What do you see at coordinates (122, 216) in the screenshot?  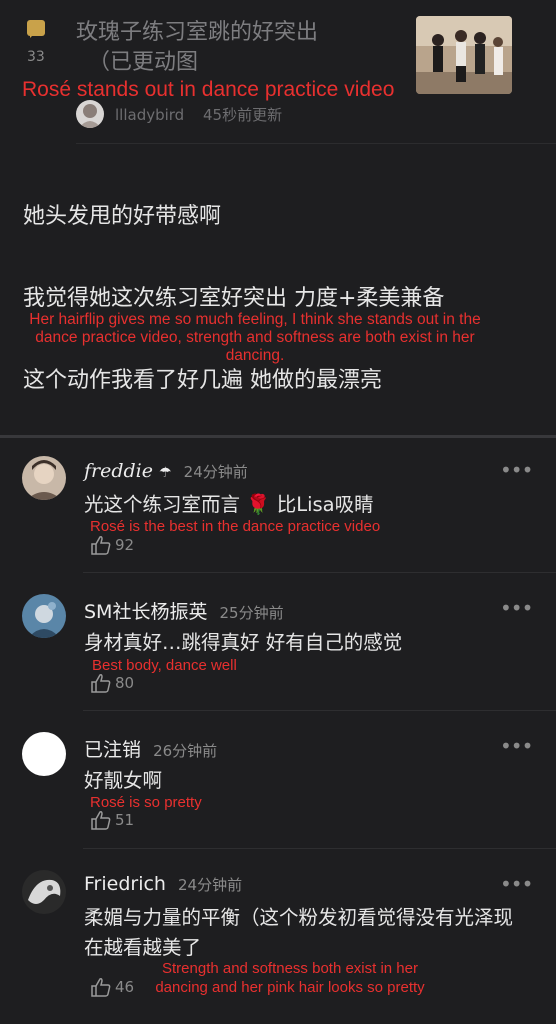 I see `post-paragraph-1: 她头发甩的好带感啊` at bounding box center [122, 216].